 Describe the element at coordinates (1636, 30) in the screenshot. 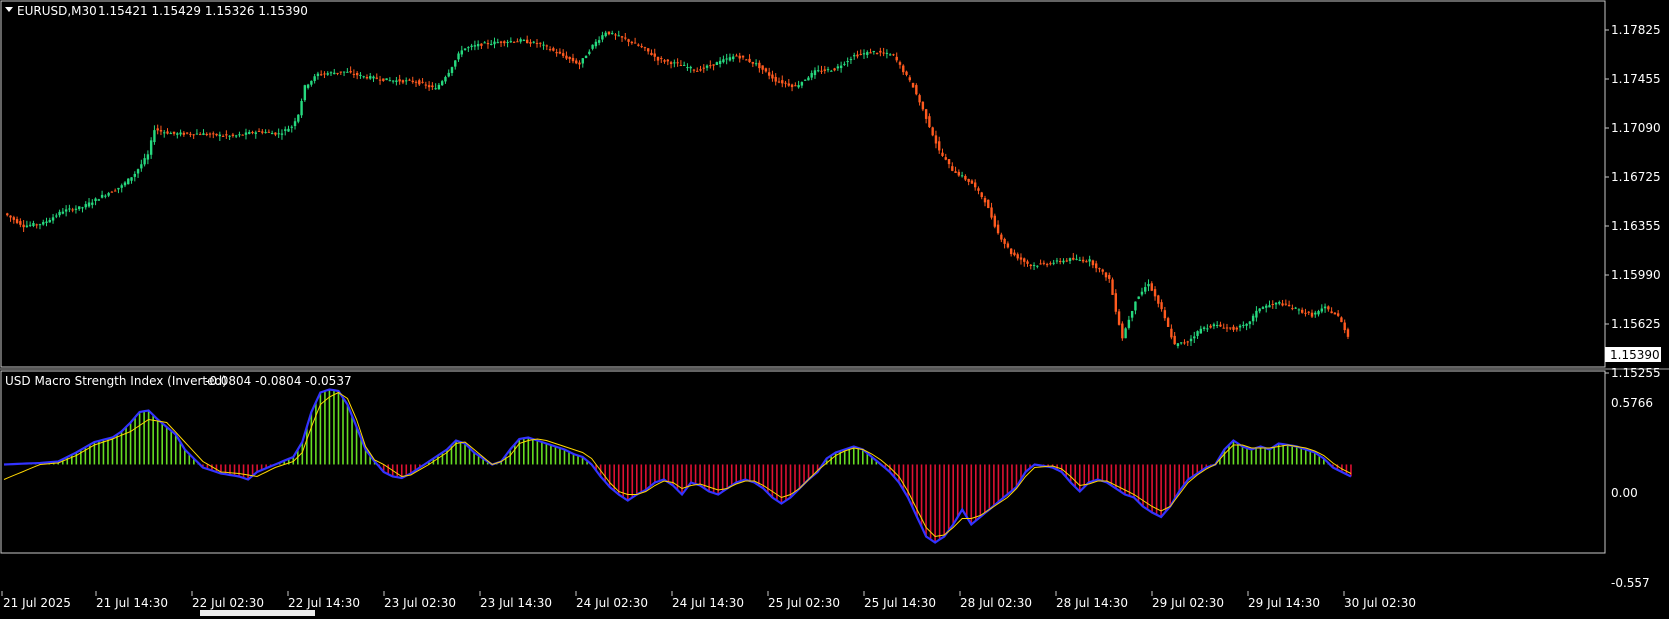

I see `price-tick: 1.17825` at that location.